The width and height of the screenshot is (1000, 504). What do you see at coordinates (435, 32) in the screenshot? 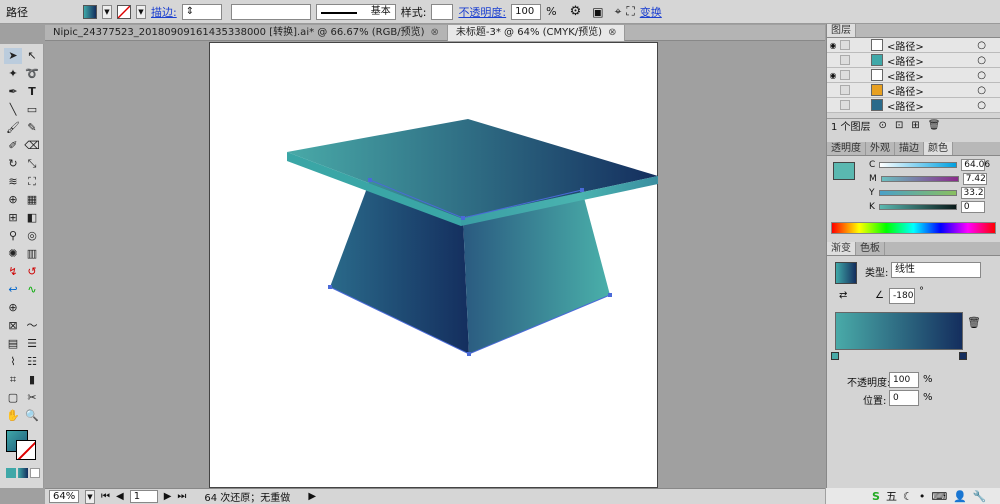
I see `close-icon: ⊗` at bounding box center [435, 32].